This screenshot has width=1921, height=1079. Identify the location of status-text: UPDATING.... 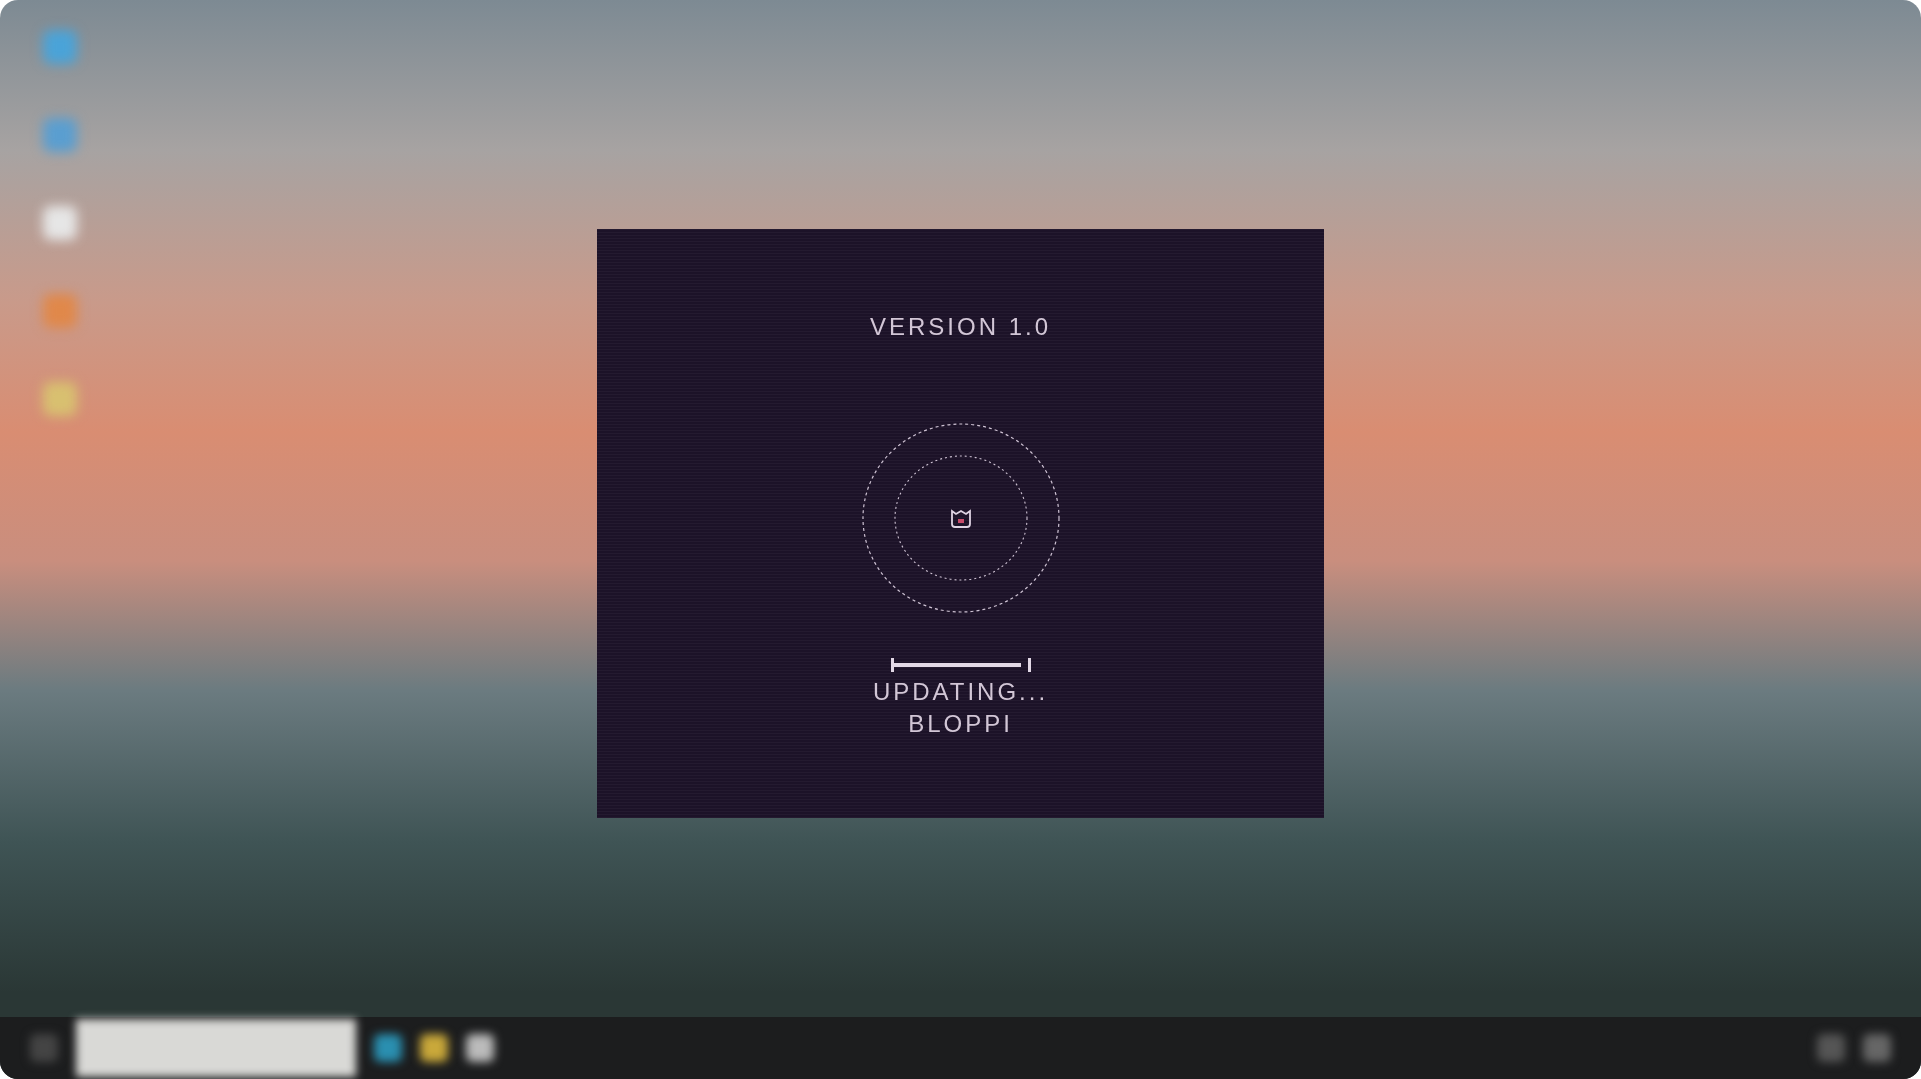
(960, 692).